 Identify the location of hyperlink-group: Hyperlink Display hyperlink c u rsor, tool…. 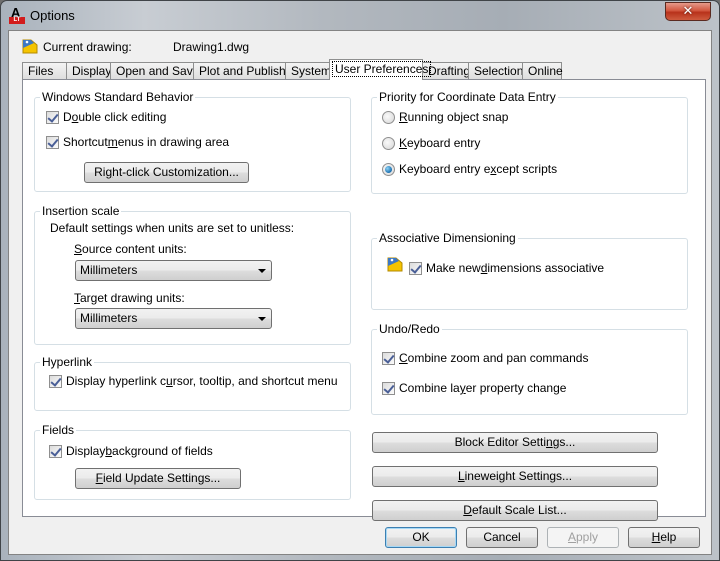
(192, 383).